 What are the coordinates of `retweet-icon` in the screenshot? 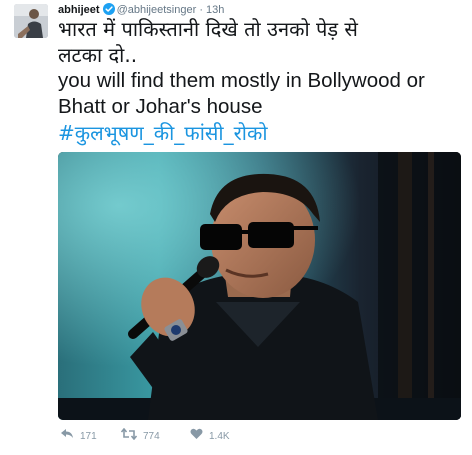 It's located at (129, 437).